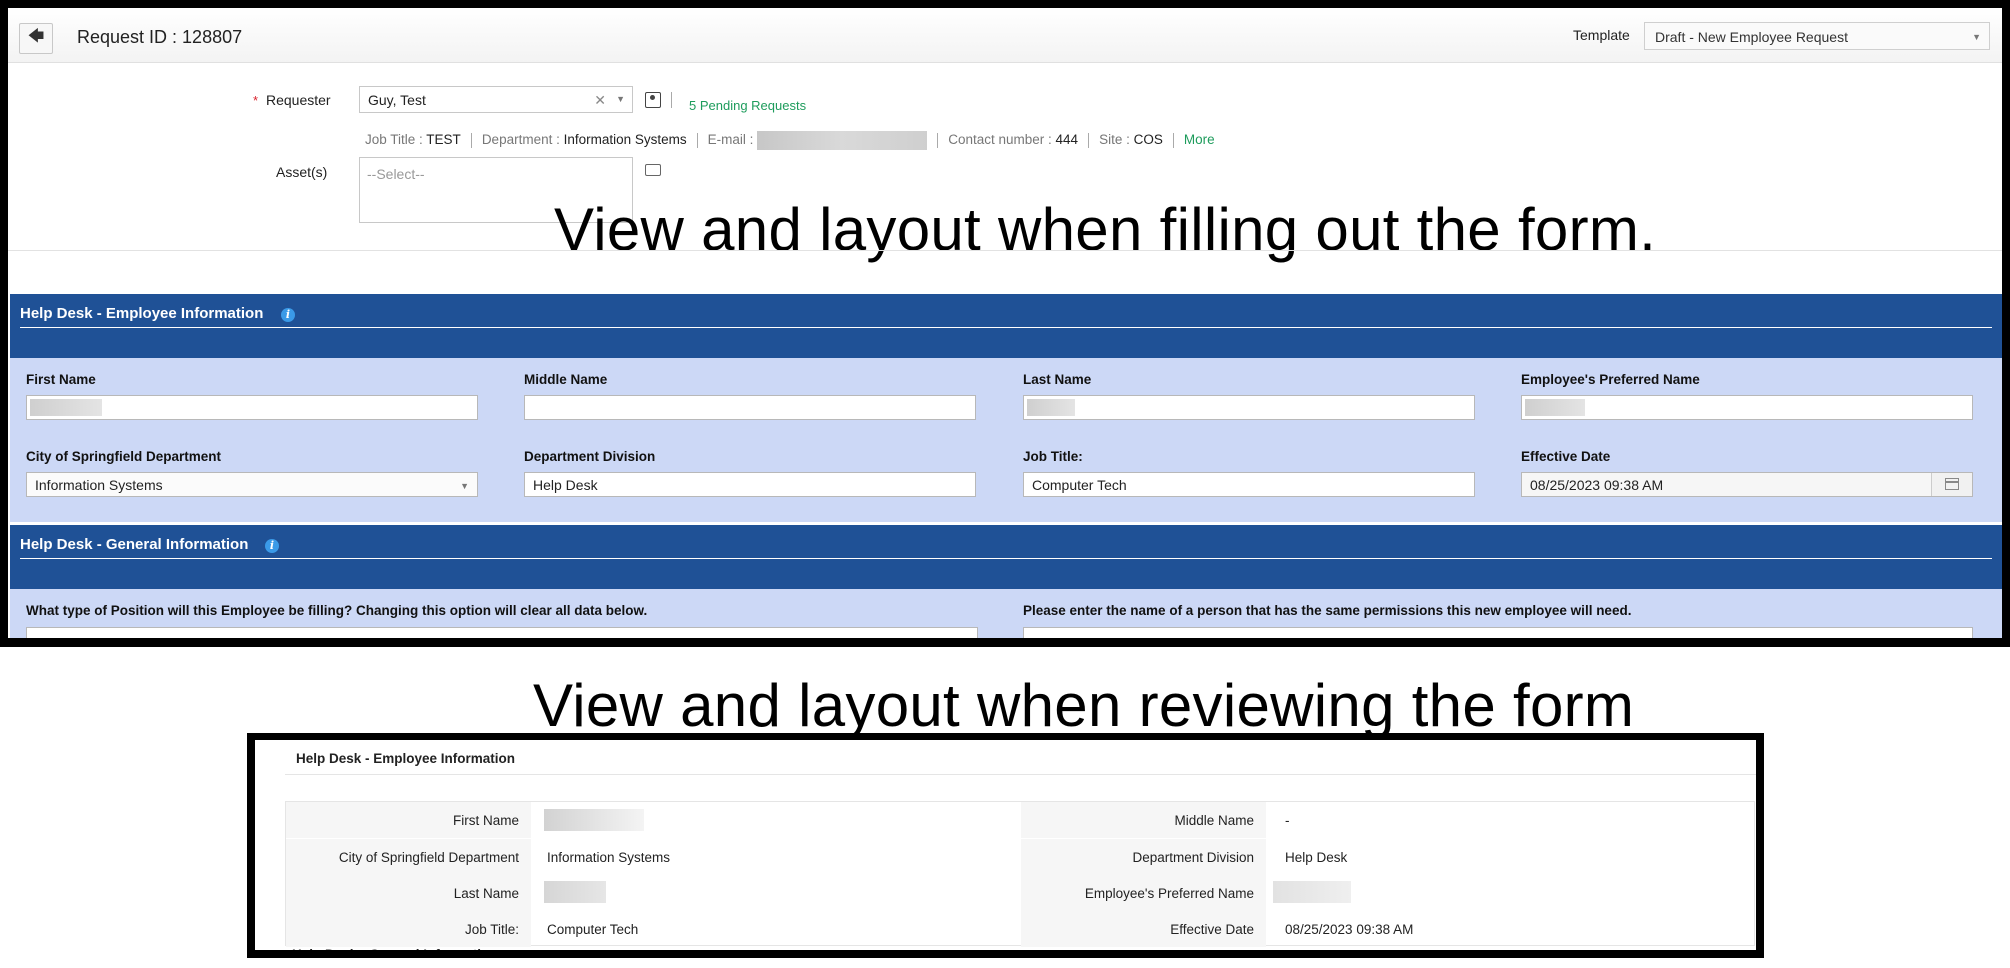 The height and width of the screenshot is (968, 2010). Describe the element at coordinates (1006, 557) in the screenshot. I see `general-info-header: Help Desk - General Information i` at that location.